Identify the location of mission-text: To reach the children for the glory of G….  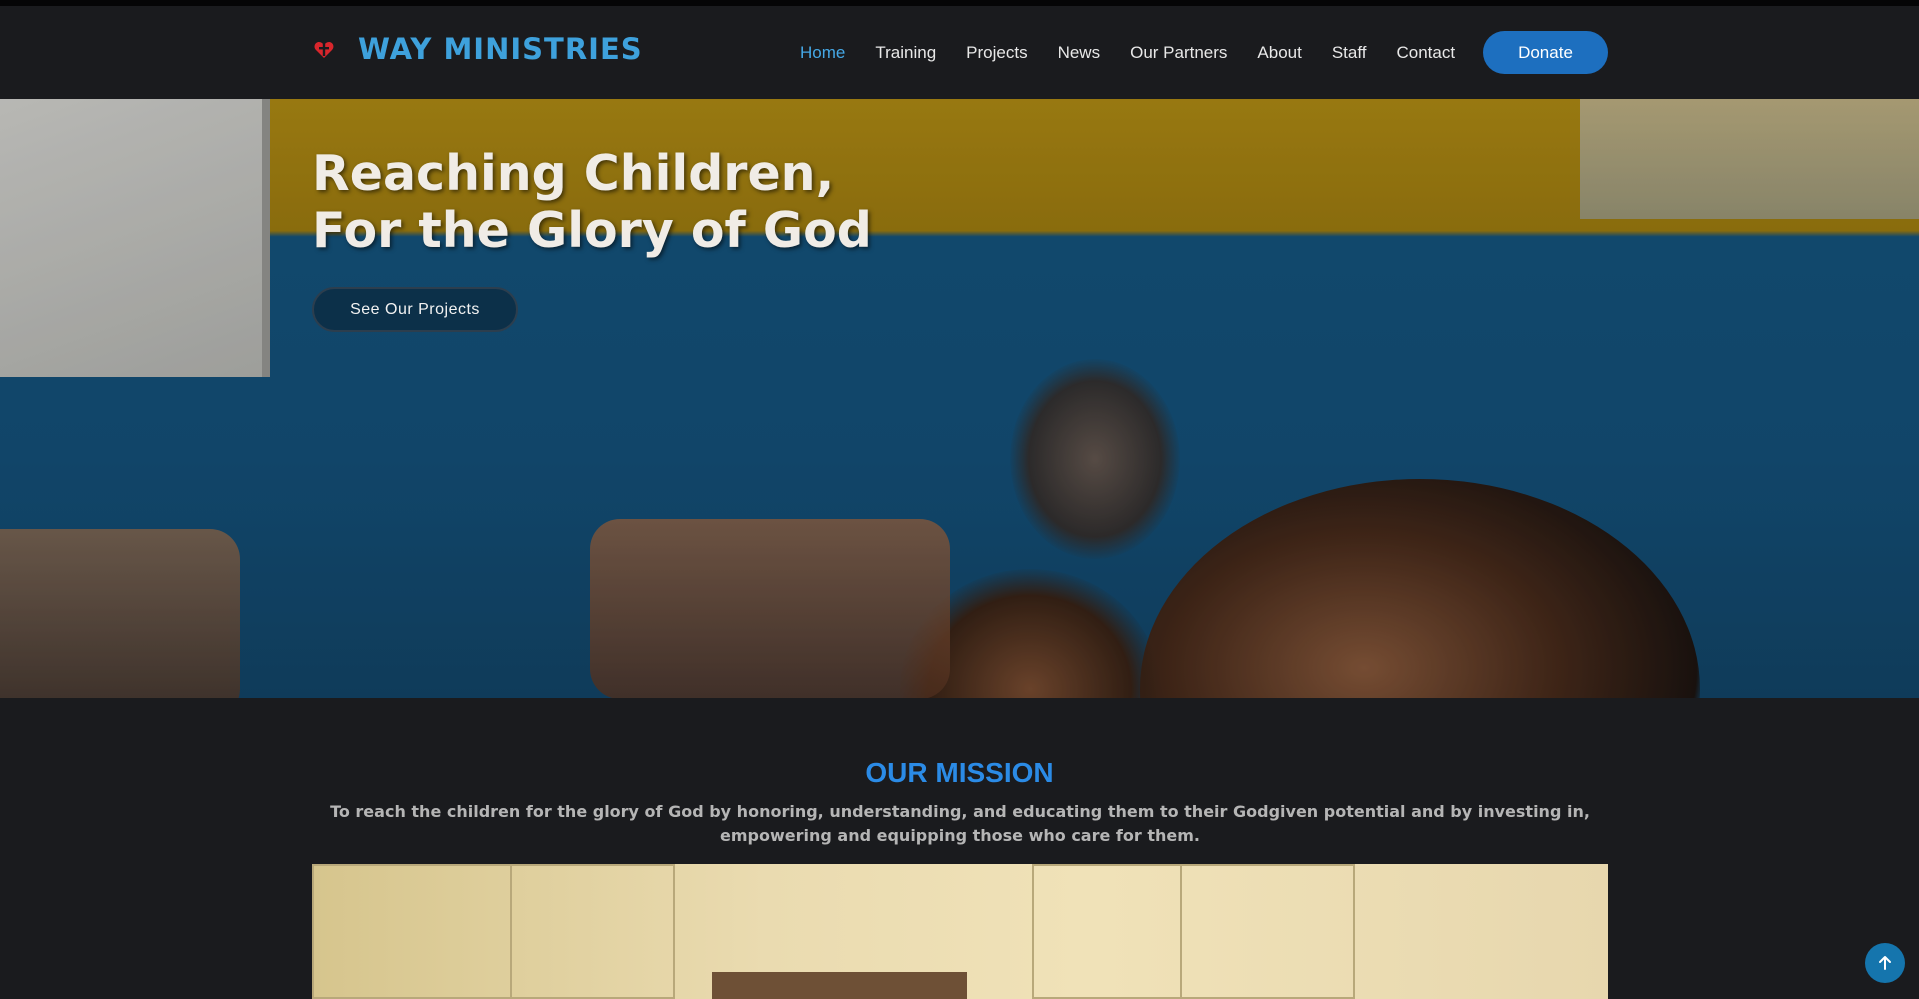
(960, 823).